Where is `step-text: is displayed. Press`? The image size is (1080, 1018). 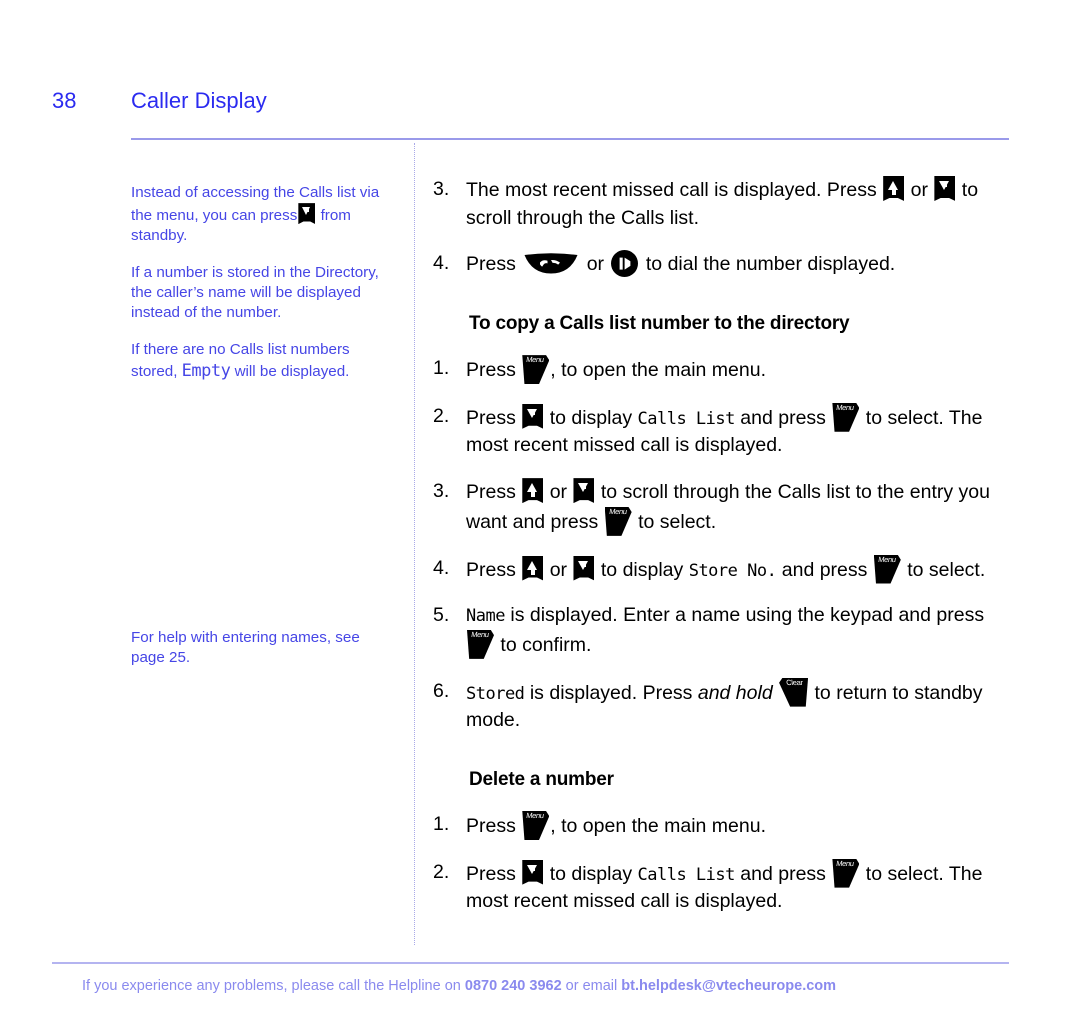 step-text: is displayed. Press is located at coordinates (611, 692).